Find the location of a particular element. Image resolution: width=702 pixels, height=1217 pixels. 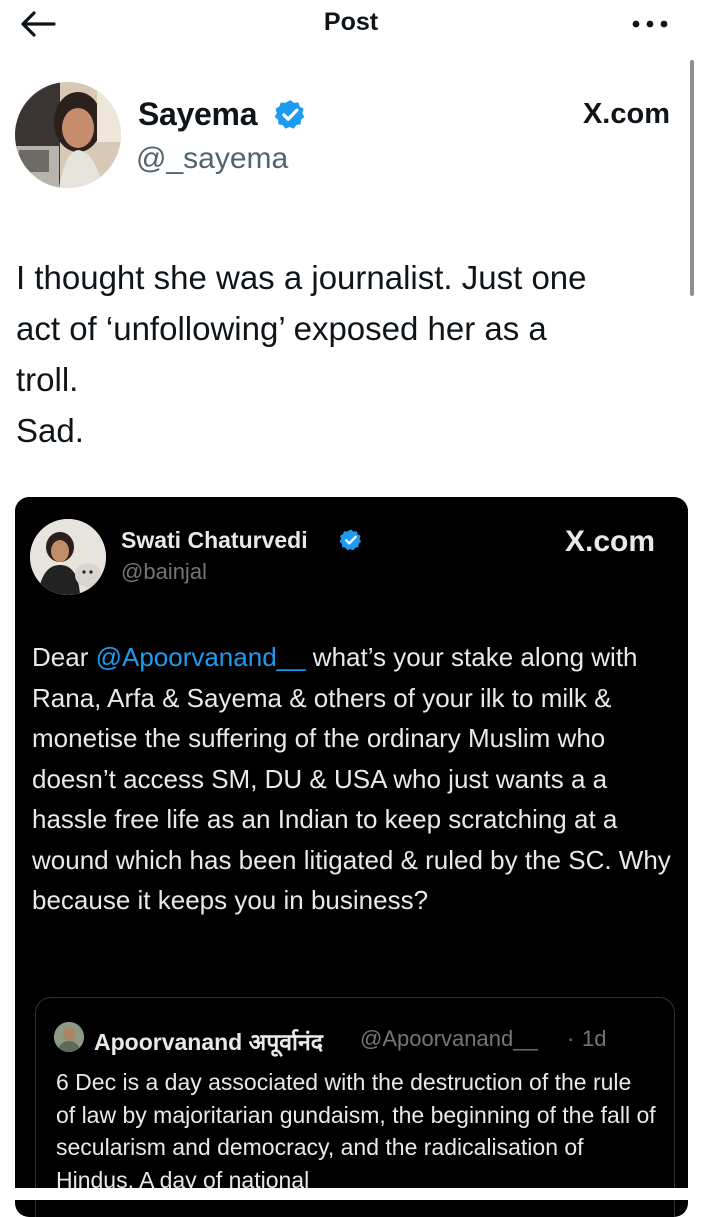

author-name: Sayema is located at coordinates (197, 114).